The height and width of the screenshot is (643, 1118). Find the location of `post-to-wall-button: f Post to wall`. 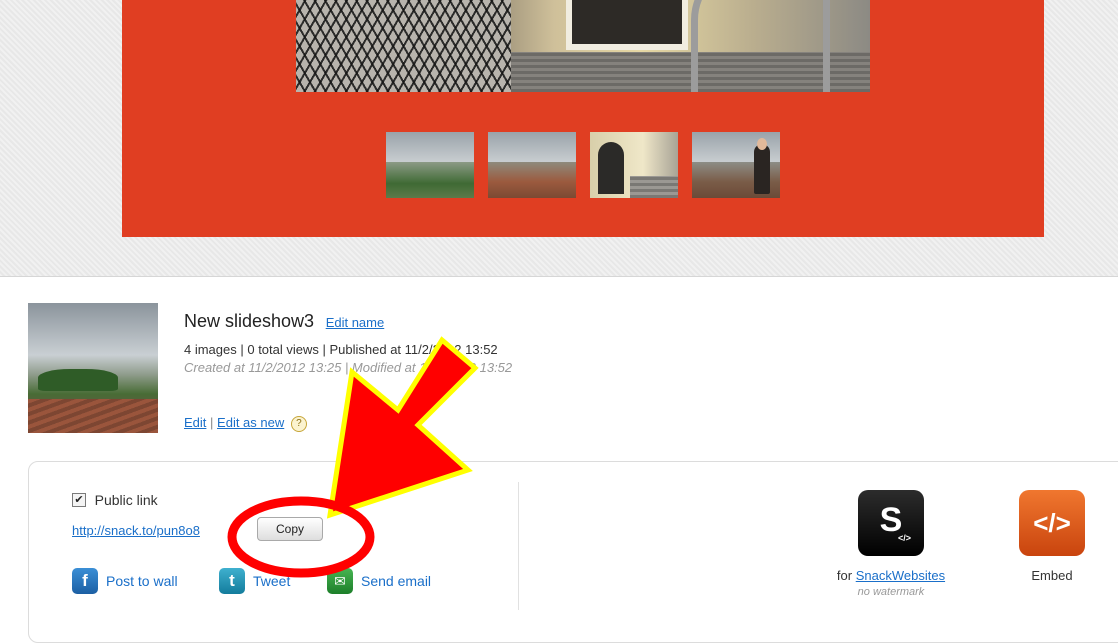

post-to-wall-button: f Post to wall is located at coordinates (125, 581).